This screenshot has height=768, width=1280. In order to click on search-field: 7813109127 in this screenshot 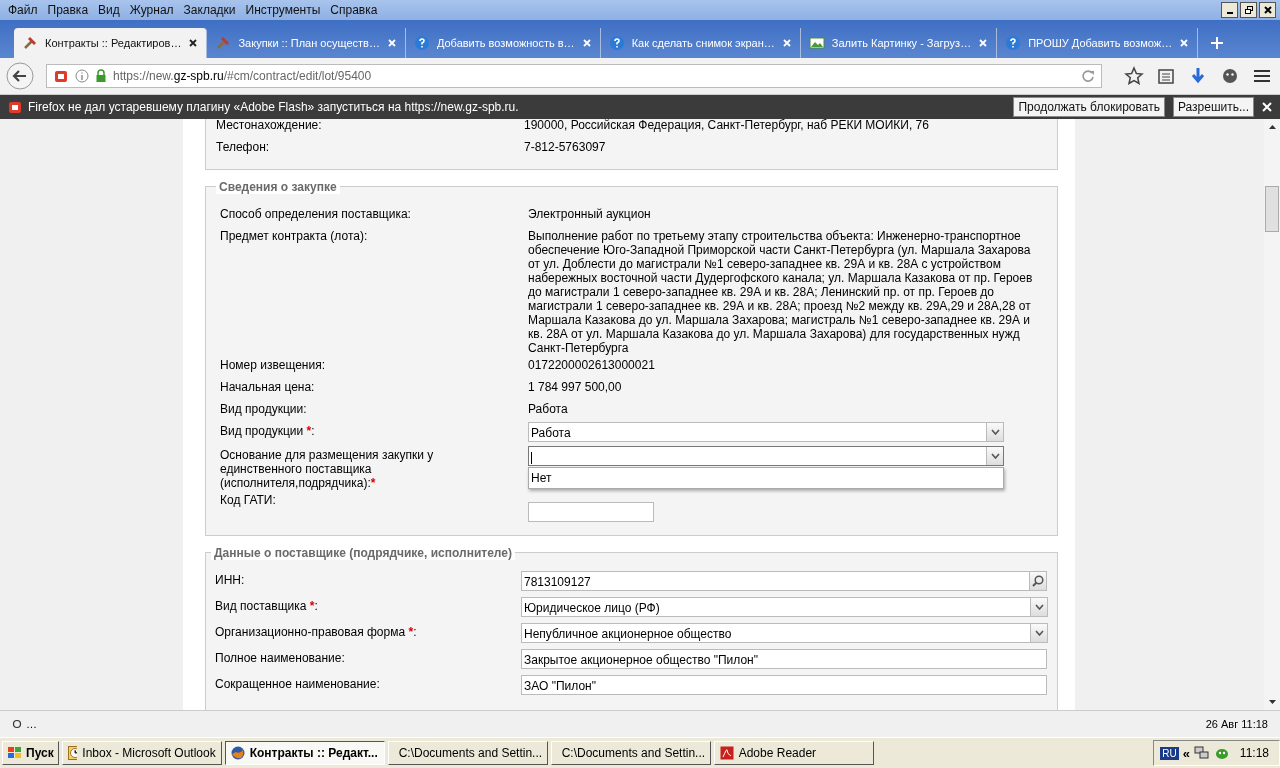, I will do `click(784, 581)`.